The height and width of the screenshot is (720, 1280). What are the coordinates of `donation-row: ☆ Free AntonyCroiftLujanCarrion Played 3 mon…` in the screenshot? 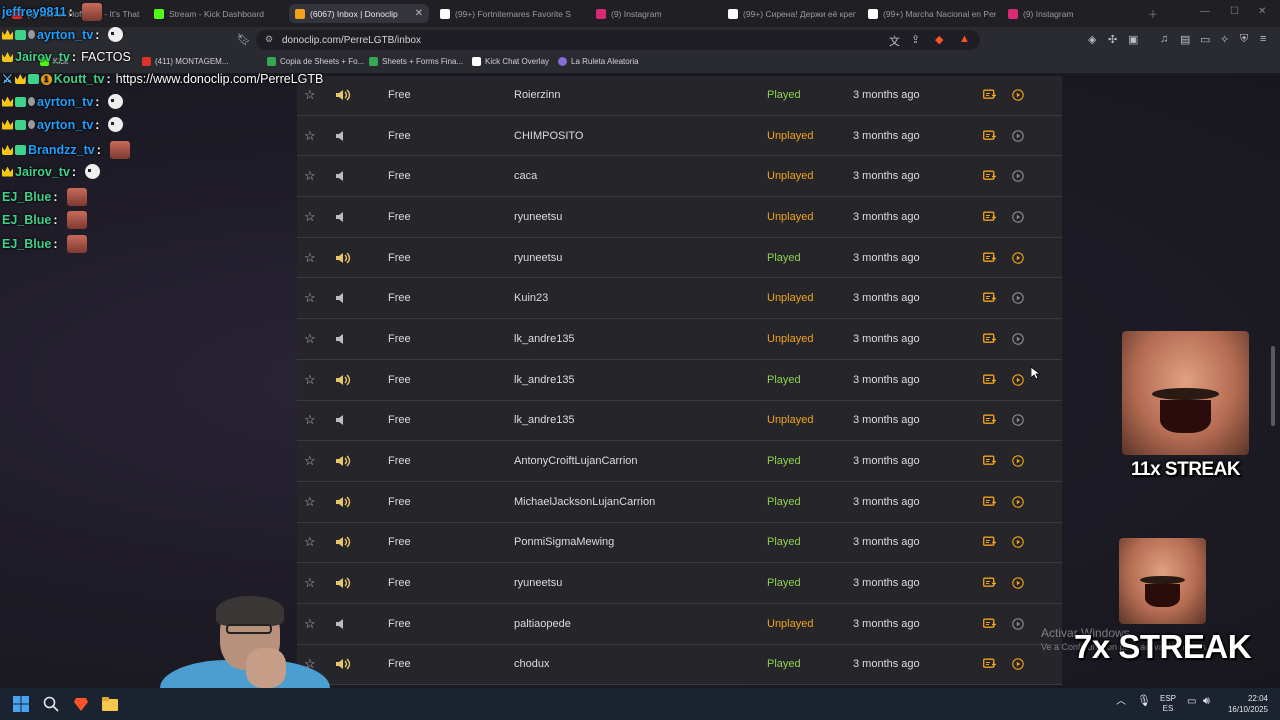 It's located at (679, 461).